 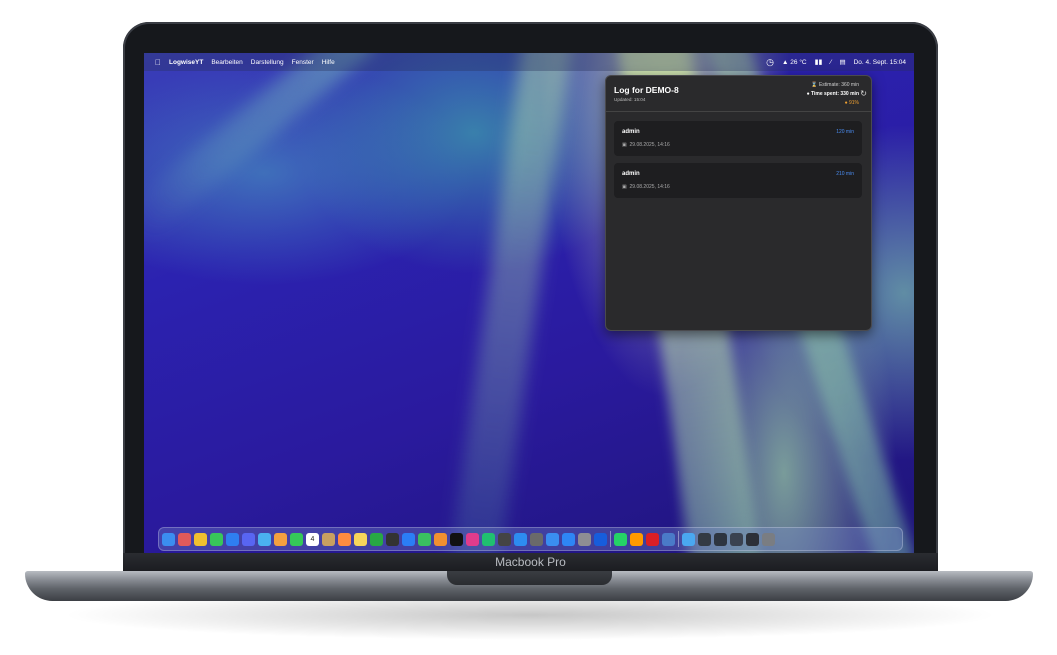 What do you see at coordinates (530, 562) in the screenshot?
I see `device-label: Macbook Pro` at bounding box center [530, 562].